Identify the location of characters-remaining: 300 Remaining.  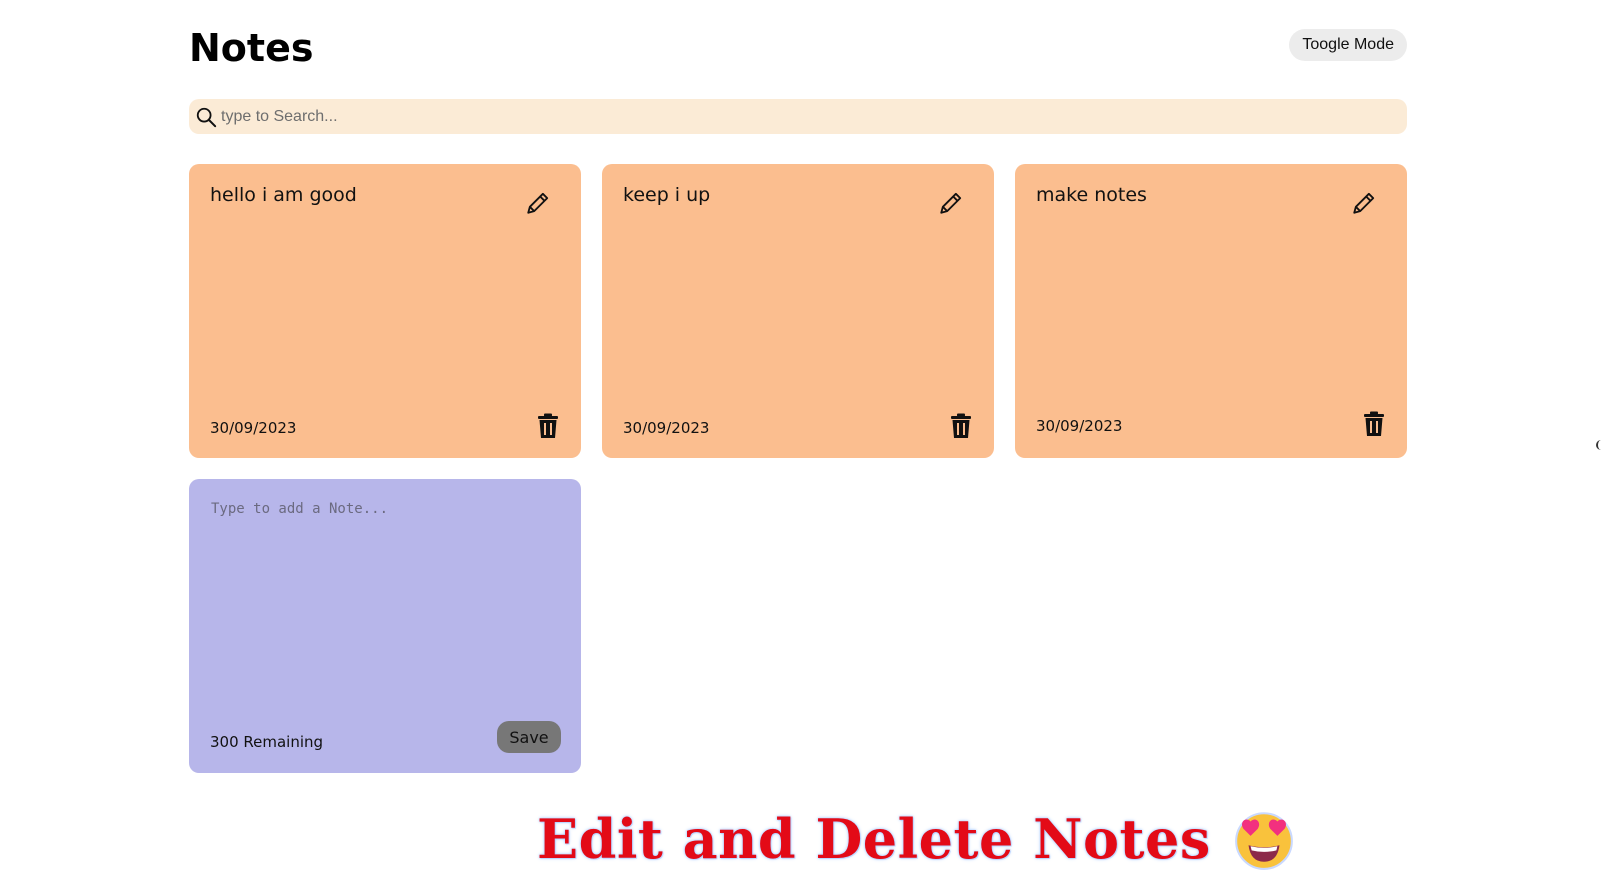
(267, 742).